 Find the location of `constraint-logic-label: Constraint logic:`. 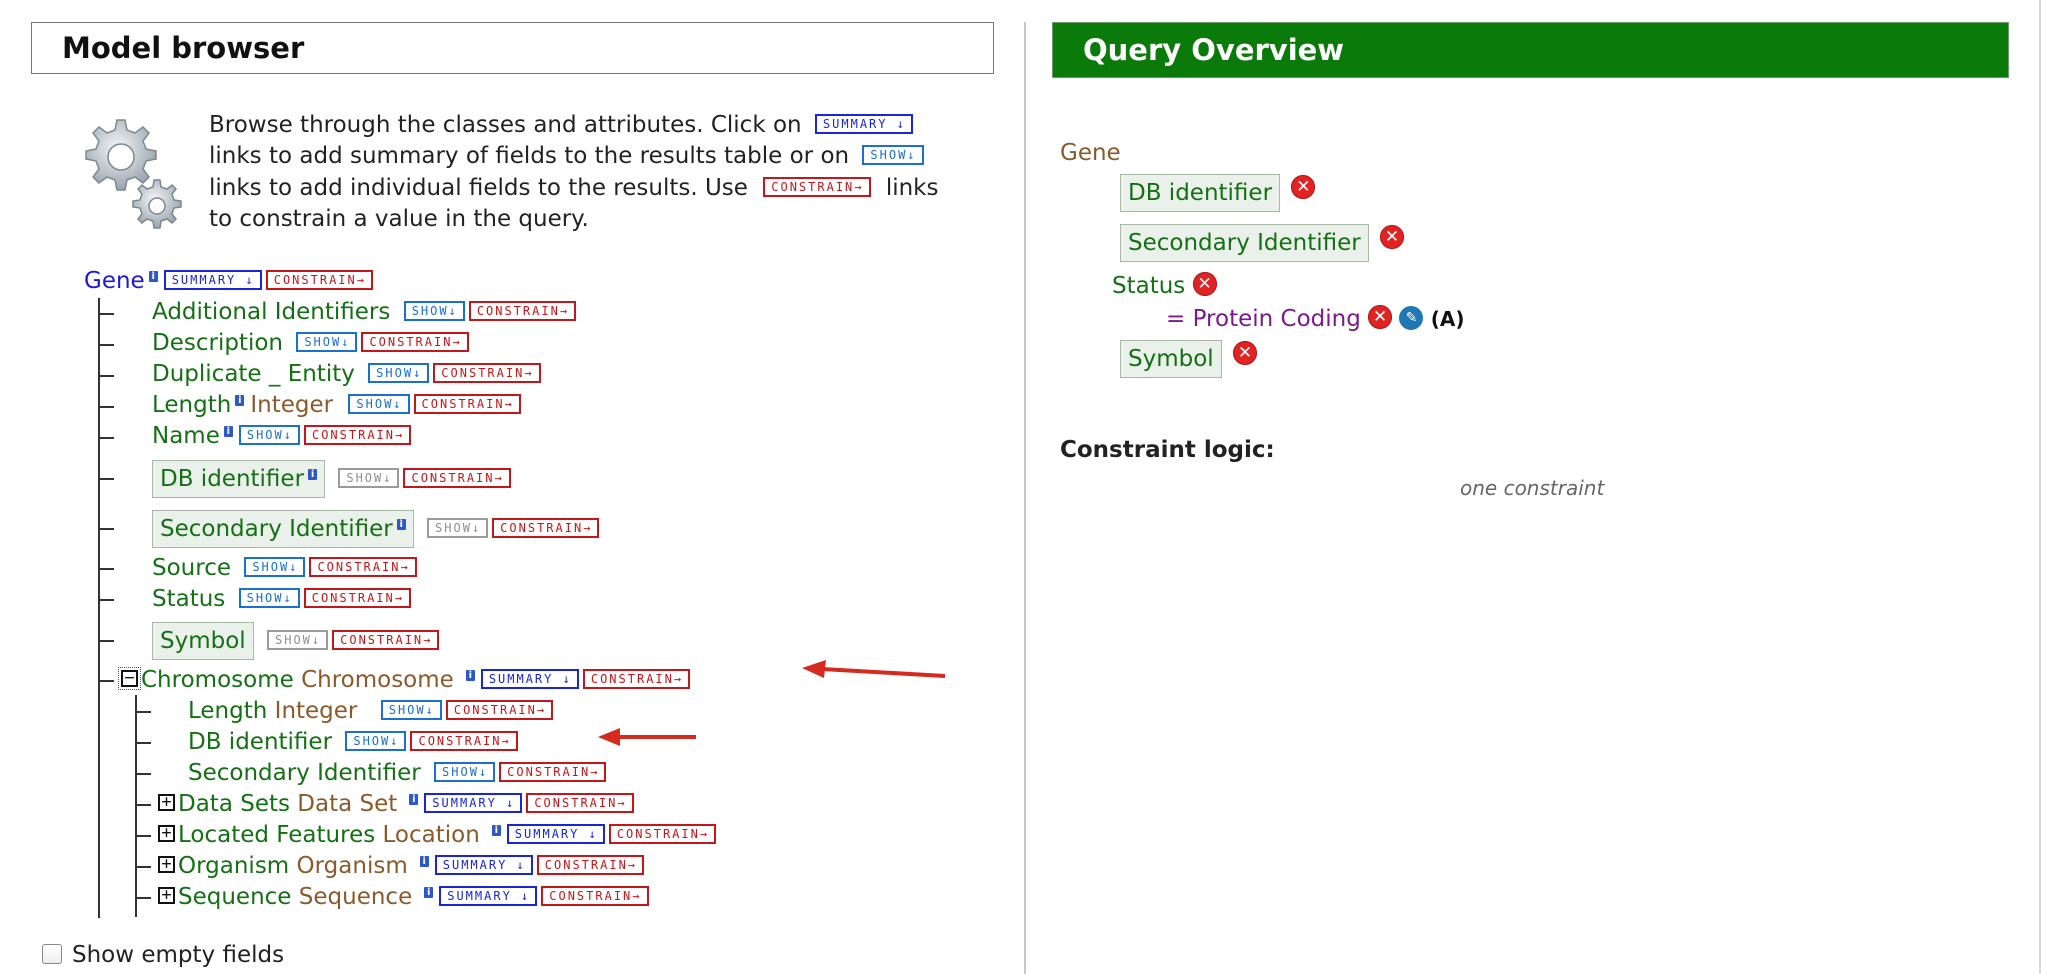

constraint-logic-label: Constraint logic: is located at coordinates (1167, 450).